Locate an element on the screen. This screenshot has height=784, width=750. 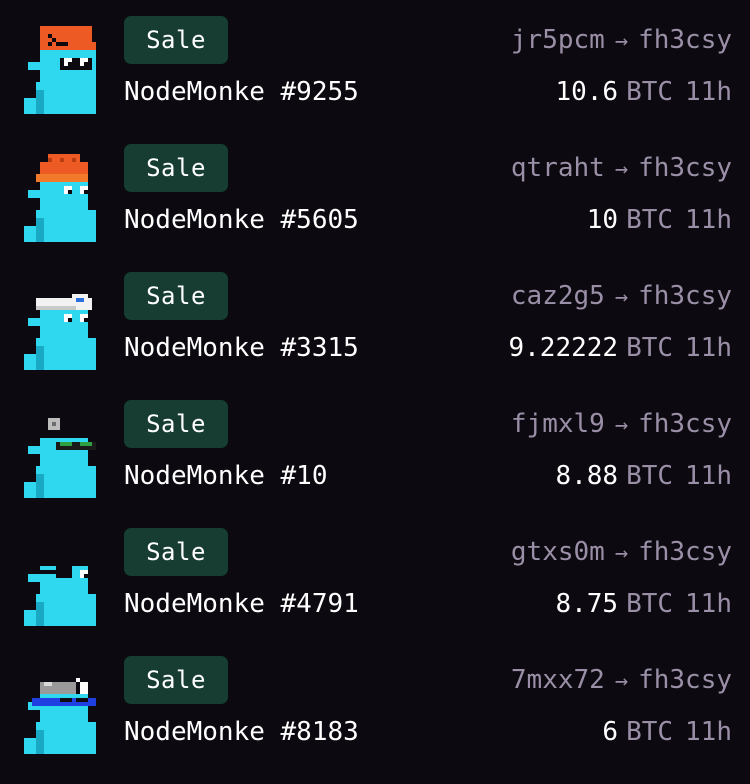
price-line: 10.6 BTC 11h is located at coordinates (643, 92).